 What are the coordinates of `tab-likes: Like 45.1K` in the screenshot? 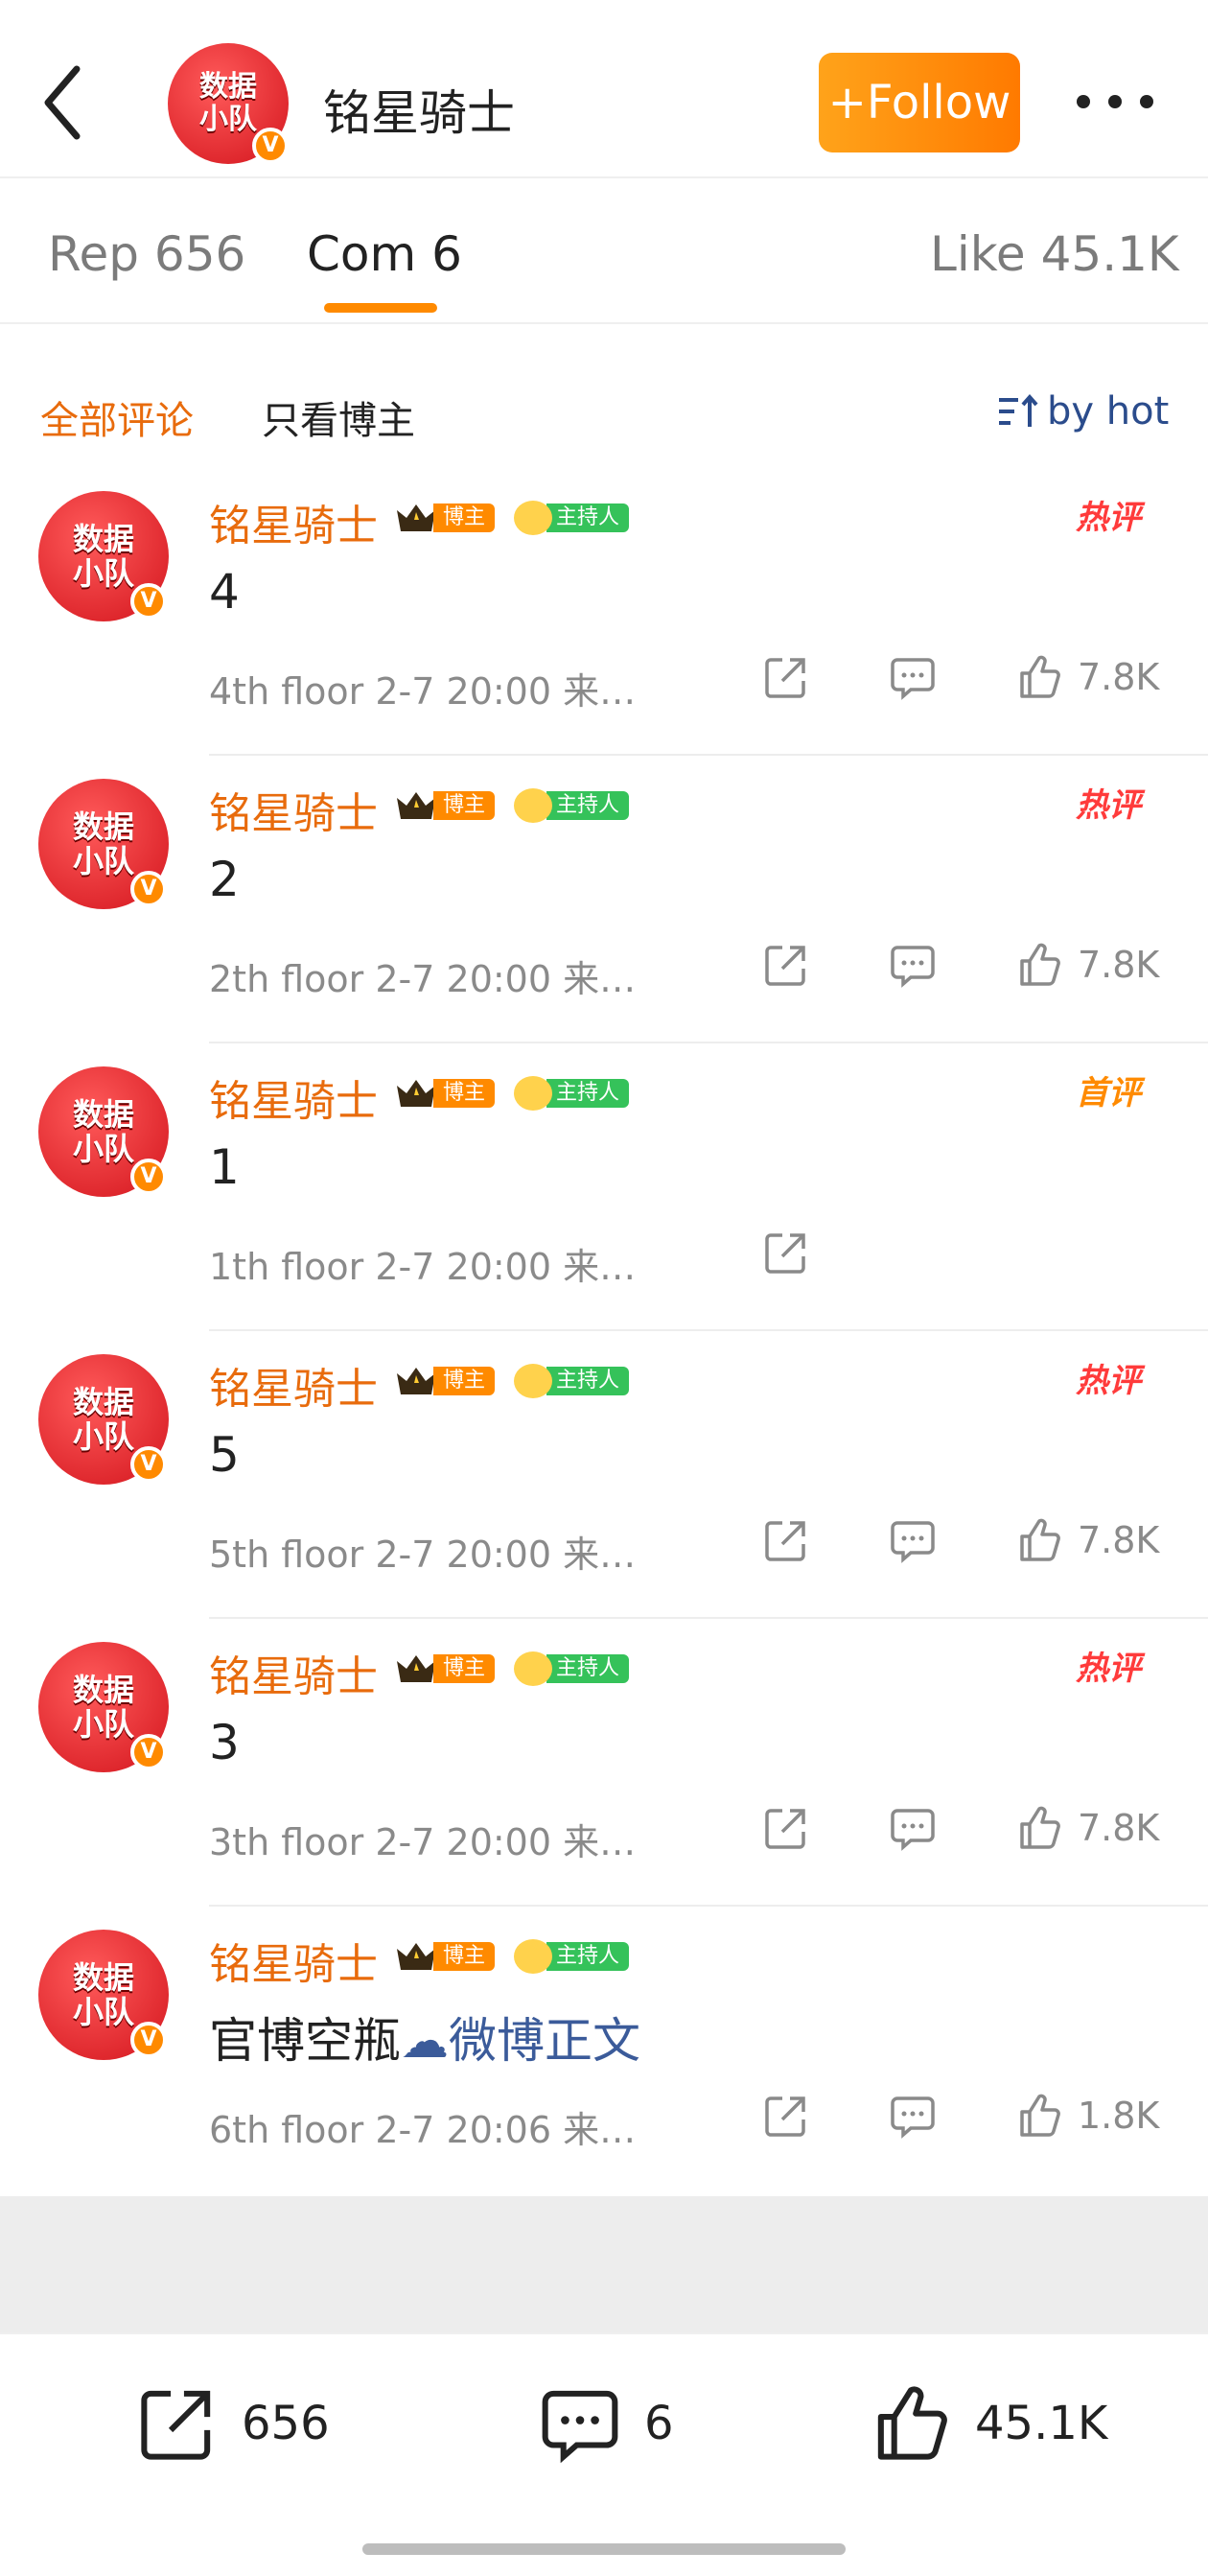 It's located at (1055, 254).